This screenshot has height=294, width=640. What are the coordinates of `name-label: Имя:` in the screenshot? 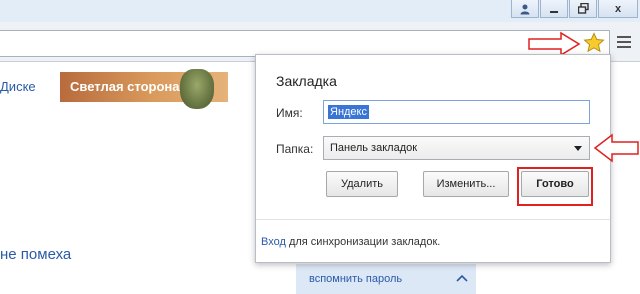 It's located at (289, 113).